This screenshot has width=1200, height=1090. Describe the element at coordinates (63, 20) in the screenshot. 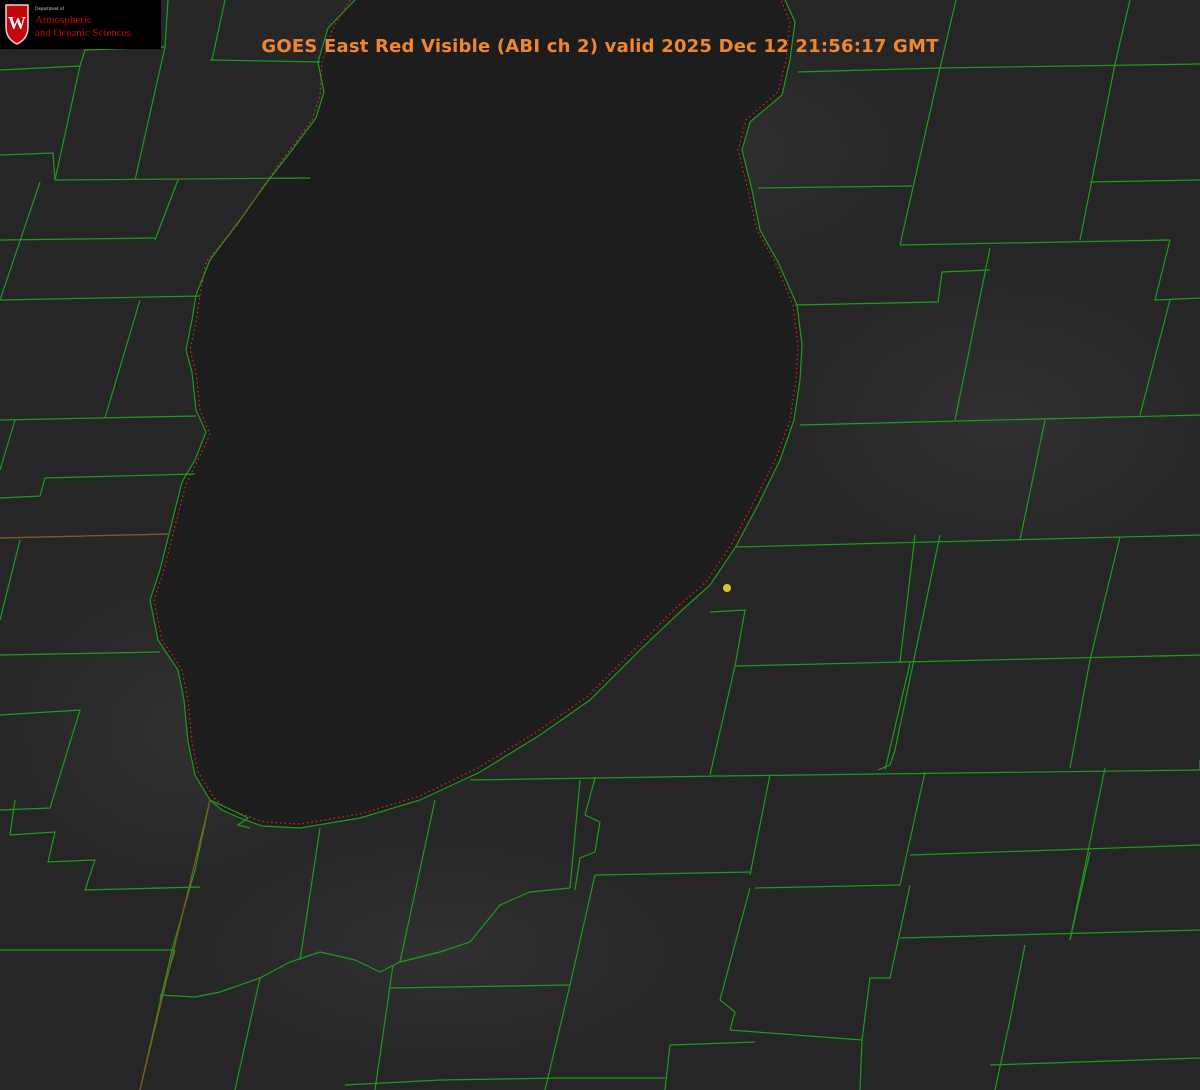

I see `department-name-line1: Atmospheric` at that location.